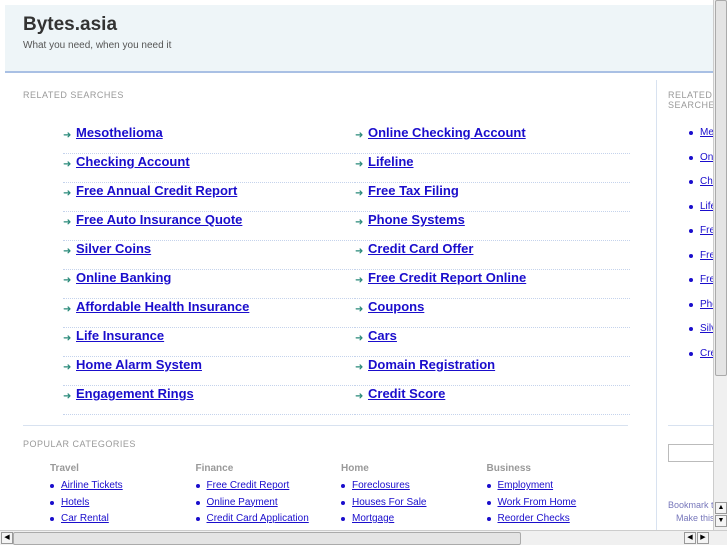 This screenshot has width=727, height=545. I want to click on related-search-item: ➜ Domain Registration, so click(492, 371).